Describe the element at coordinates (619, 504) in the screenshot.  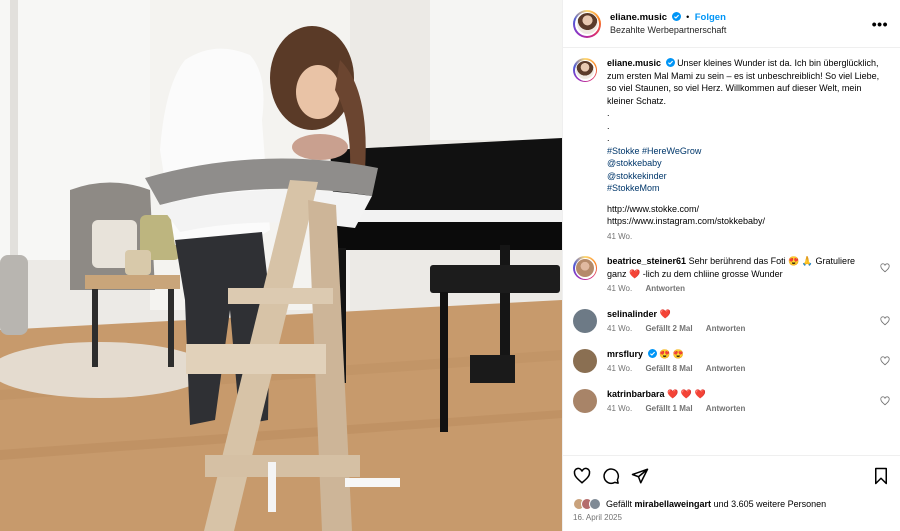
I see `likes-prefix: Gefällt` at that location.